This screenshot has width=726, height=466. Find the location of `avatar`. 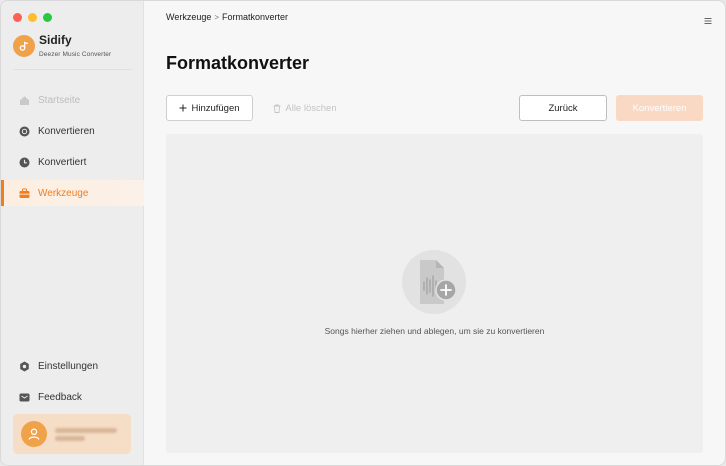

avatar is located at coordinates (34, 434).